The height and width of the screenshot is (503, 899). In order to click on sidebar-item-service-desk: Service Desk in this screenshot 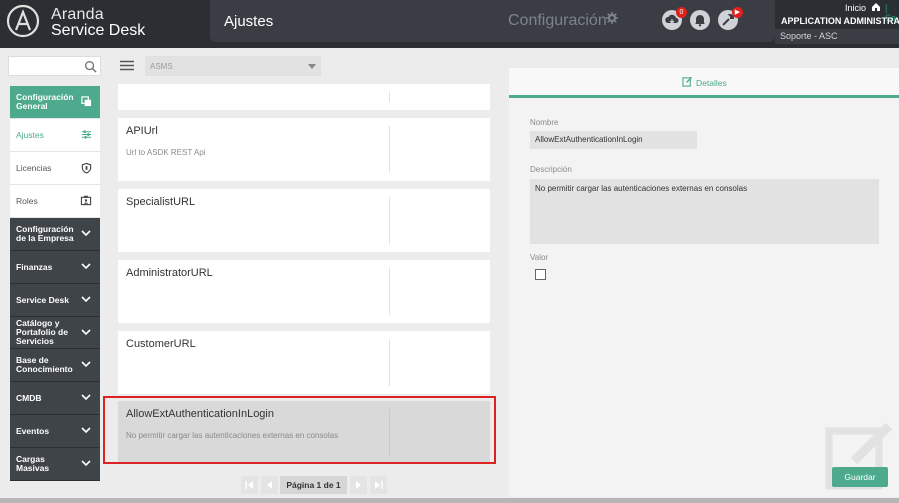, I will do `click(55, 300)`.